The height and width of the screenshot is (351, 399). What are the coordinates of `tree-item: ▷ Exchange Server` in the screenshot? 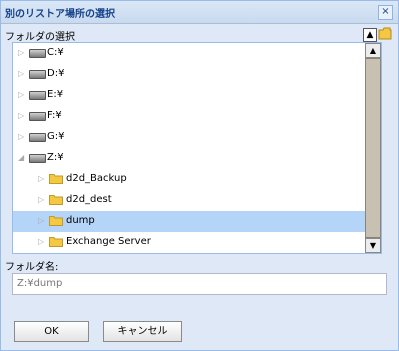 It's located at (189, 242).